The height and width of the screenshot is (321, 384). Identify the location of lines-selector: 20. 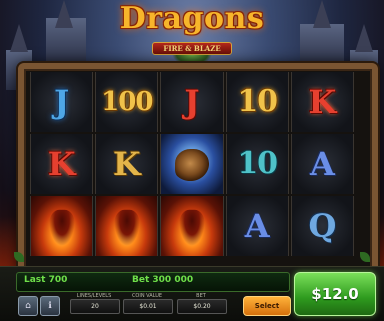
(95, 306).